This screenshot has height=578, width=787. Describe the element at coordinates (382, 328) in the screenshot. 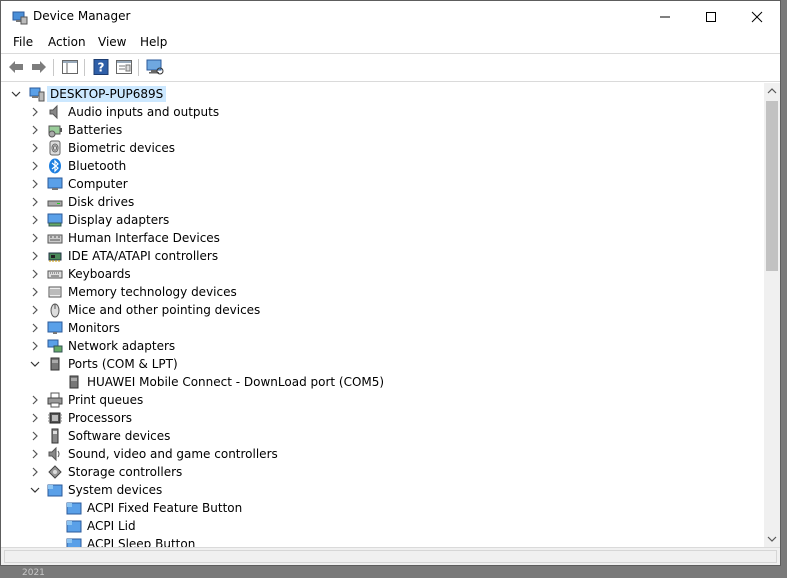

I see `tree-item: Monitors` at that location.